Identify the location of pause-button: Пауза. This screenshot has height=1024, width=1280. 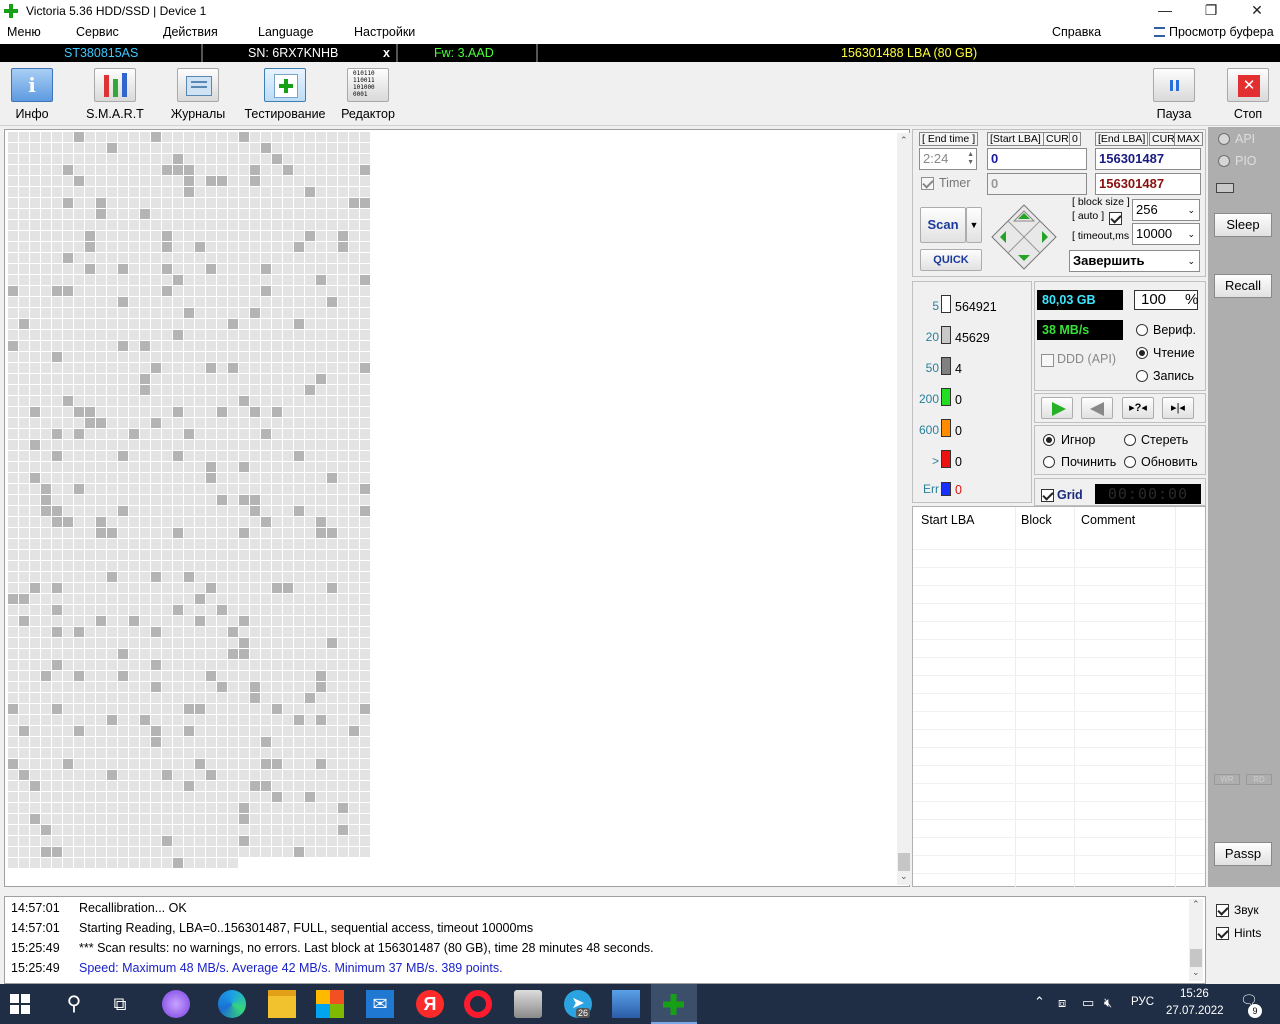
(1174, 94).